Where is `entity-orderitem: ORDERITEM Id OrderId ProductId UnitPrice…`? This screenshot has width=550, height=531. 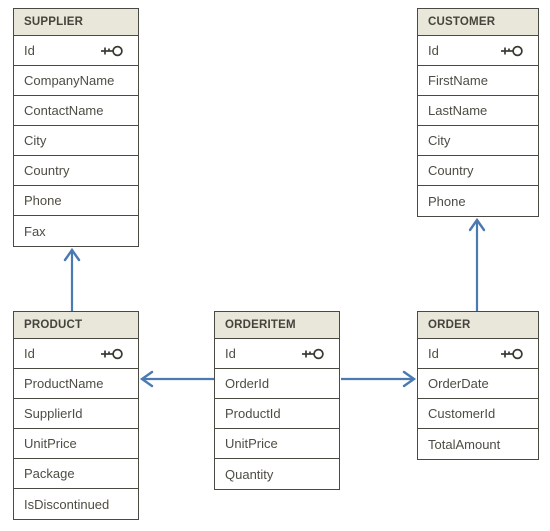
entity-orderitem: ORDERITEM Id OrderId ProductId UnitPrice… is located at coordinates (277, 400).